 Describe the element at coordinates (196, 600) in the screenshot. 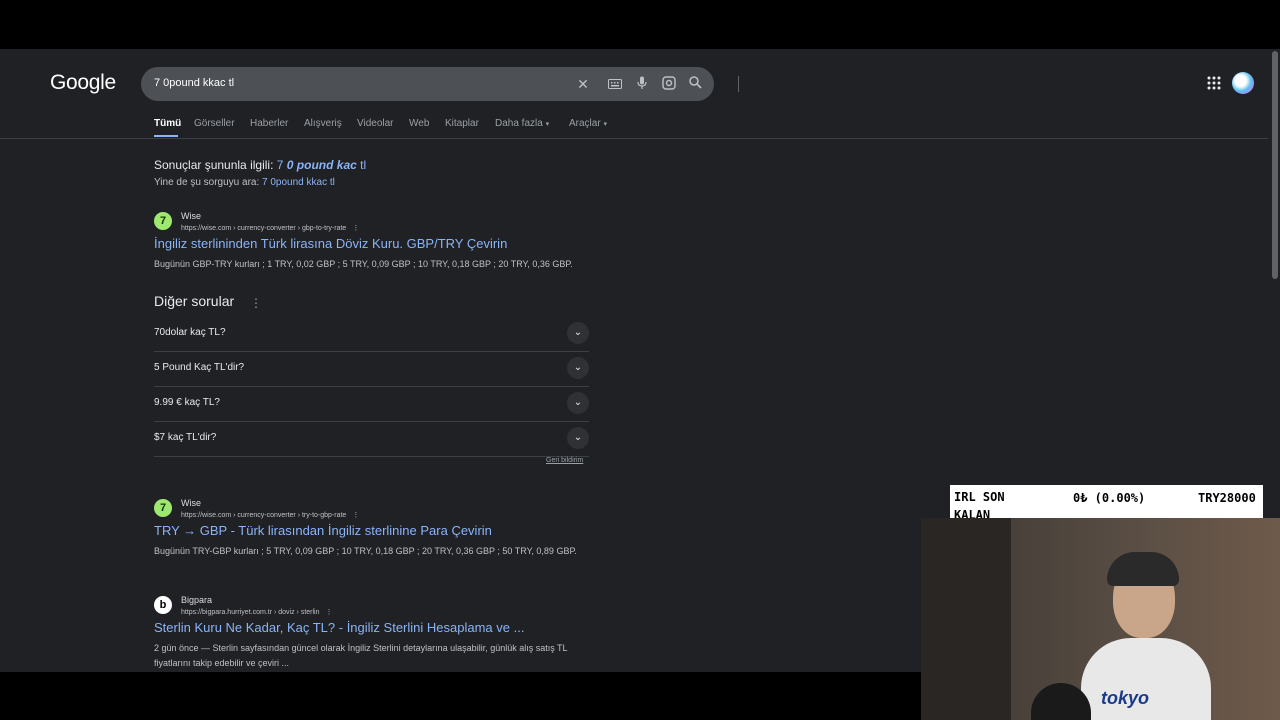

I see `result-site-name: Bigpara` at that location.